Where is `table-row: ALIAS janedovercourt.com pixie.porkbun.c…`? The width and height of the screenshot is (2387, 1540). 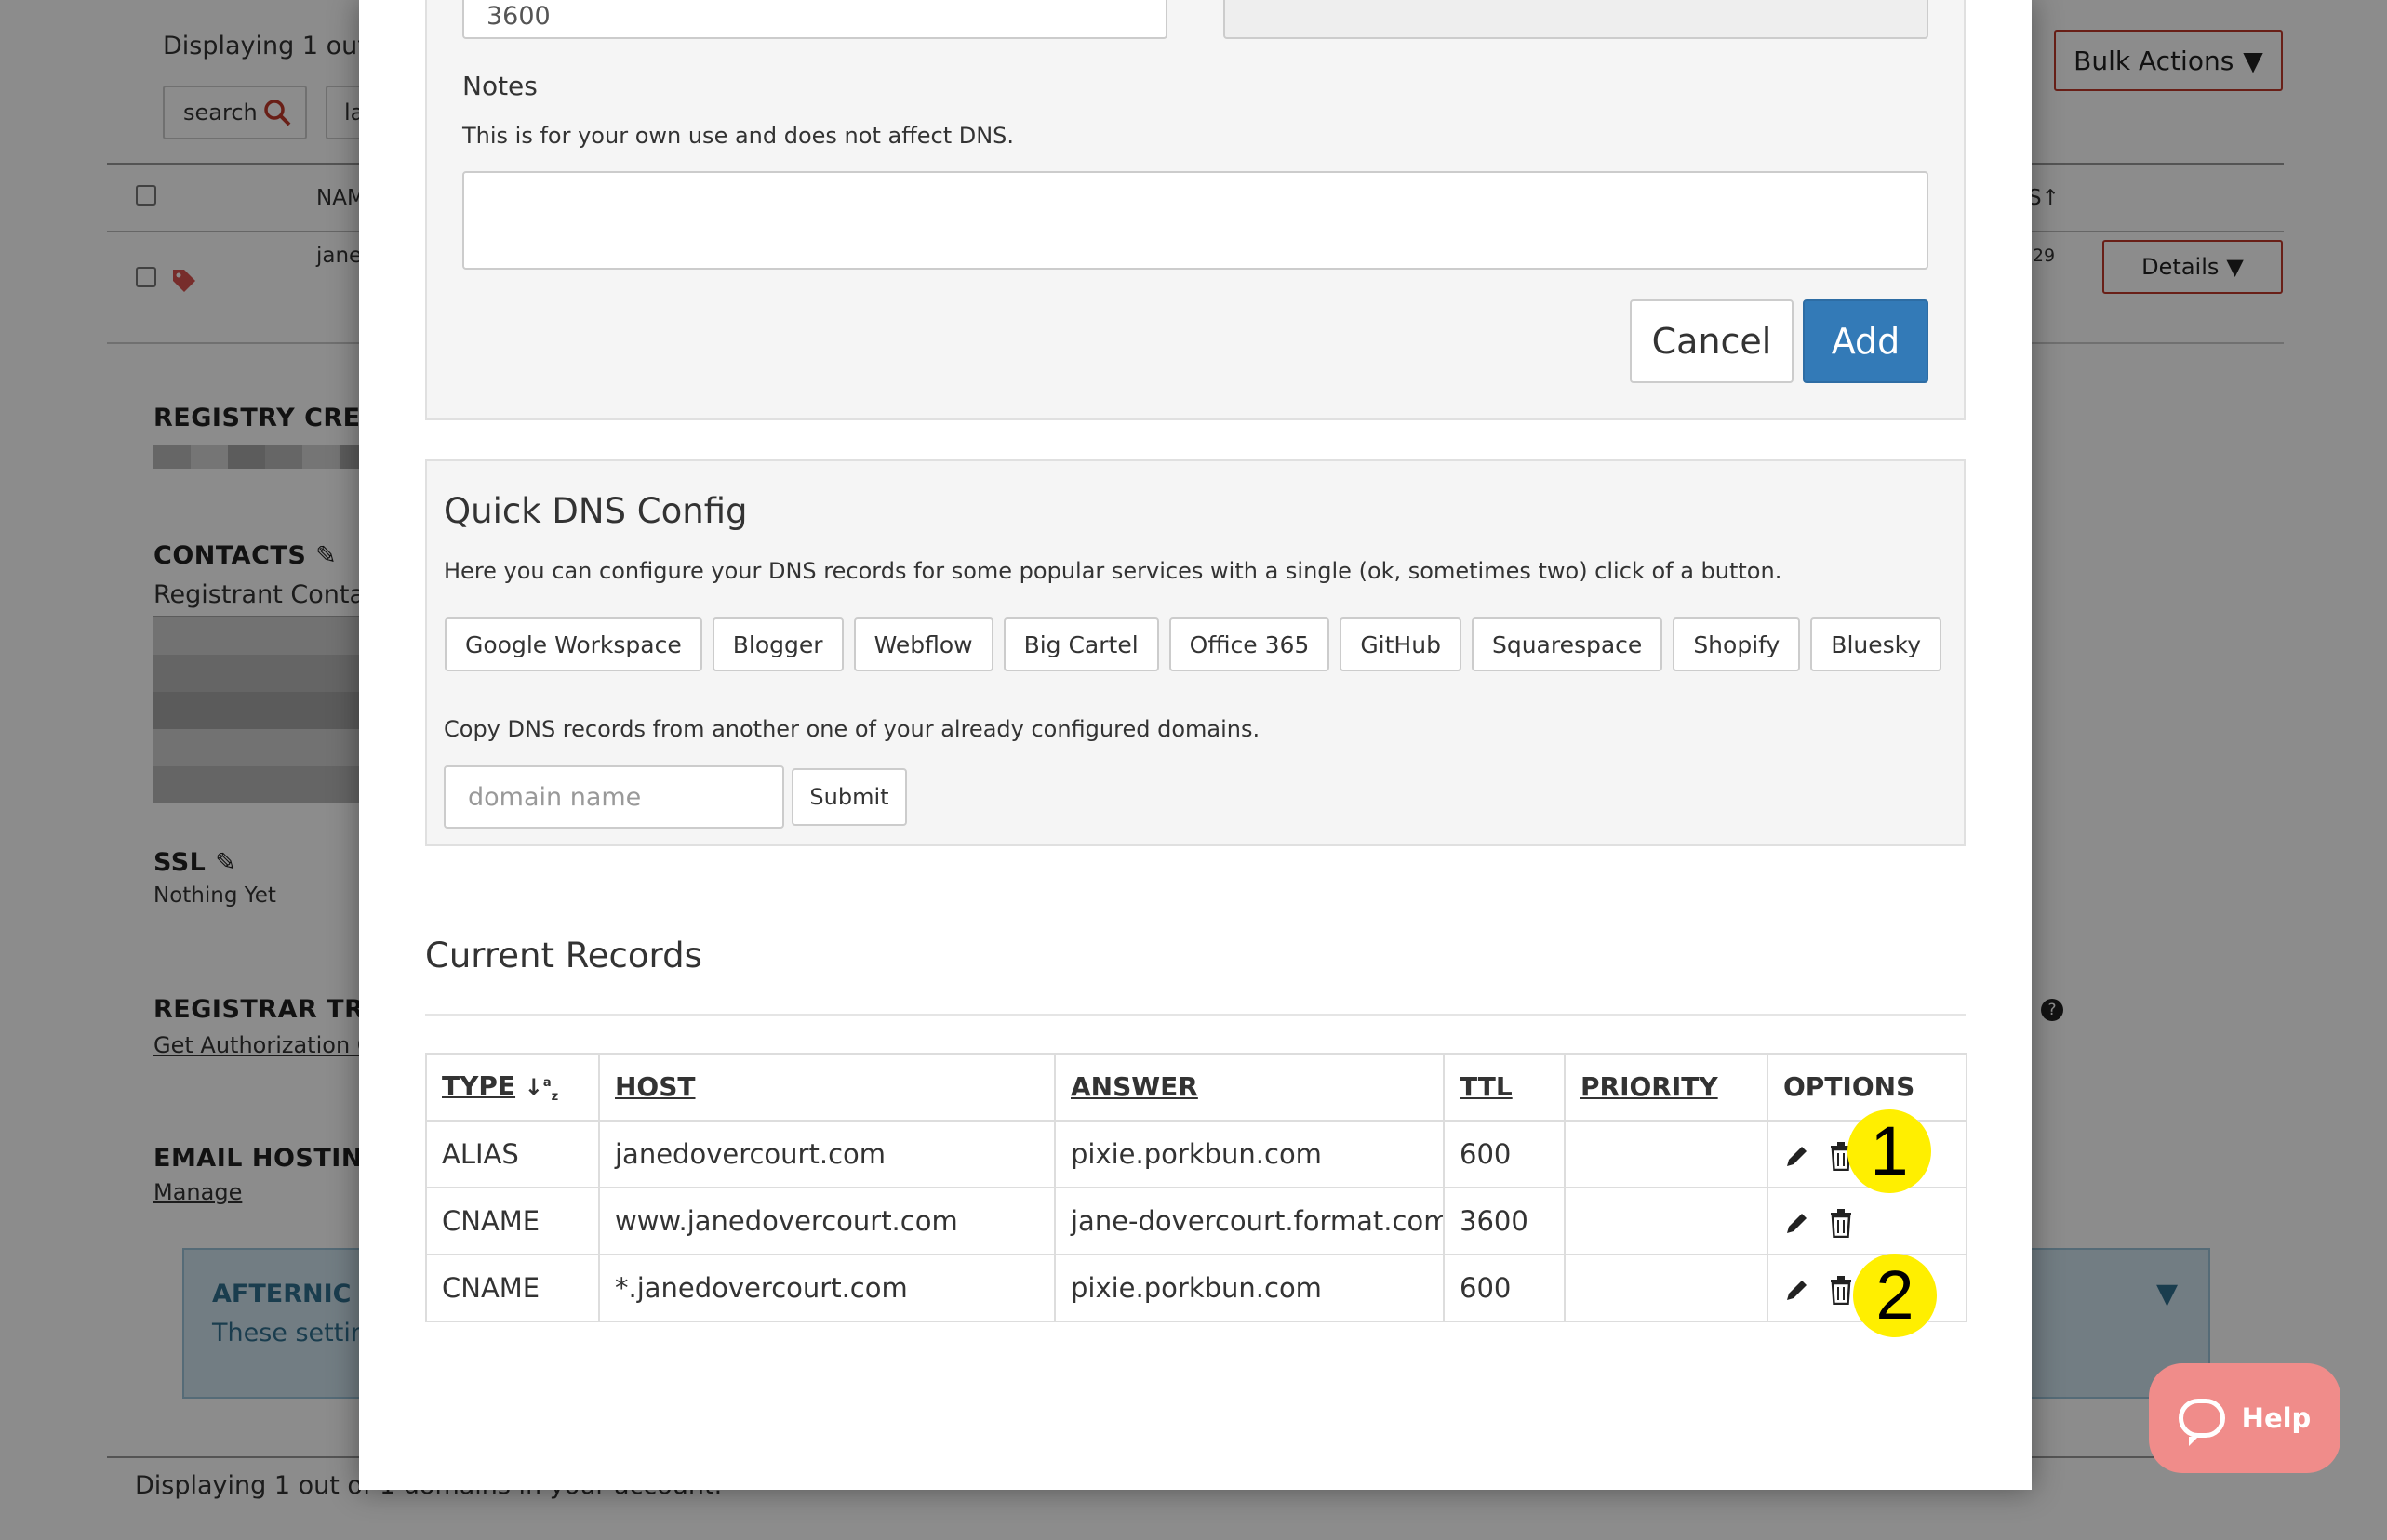 table-row: ALIAS janedovercourt.com pixie.porkbun.c… is located at coordinates (1196, 1154).